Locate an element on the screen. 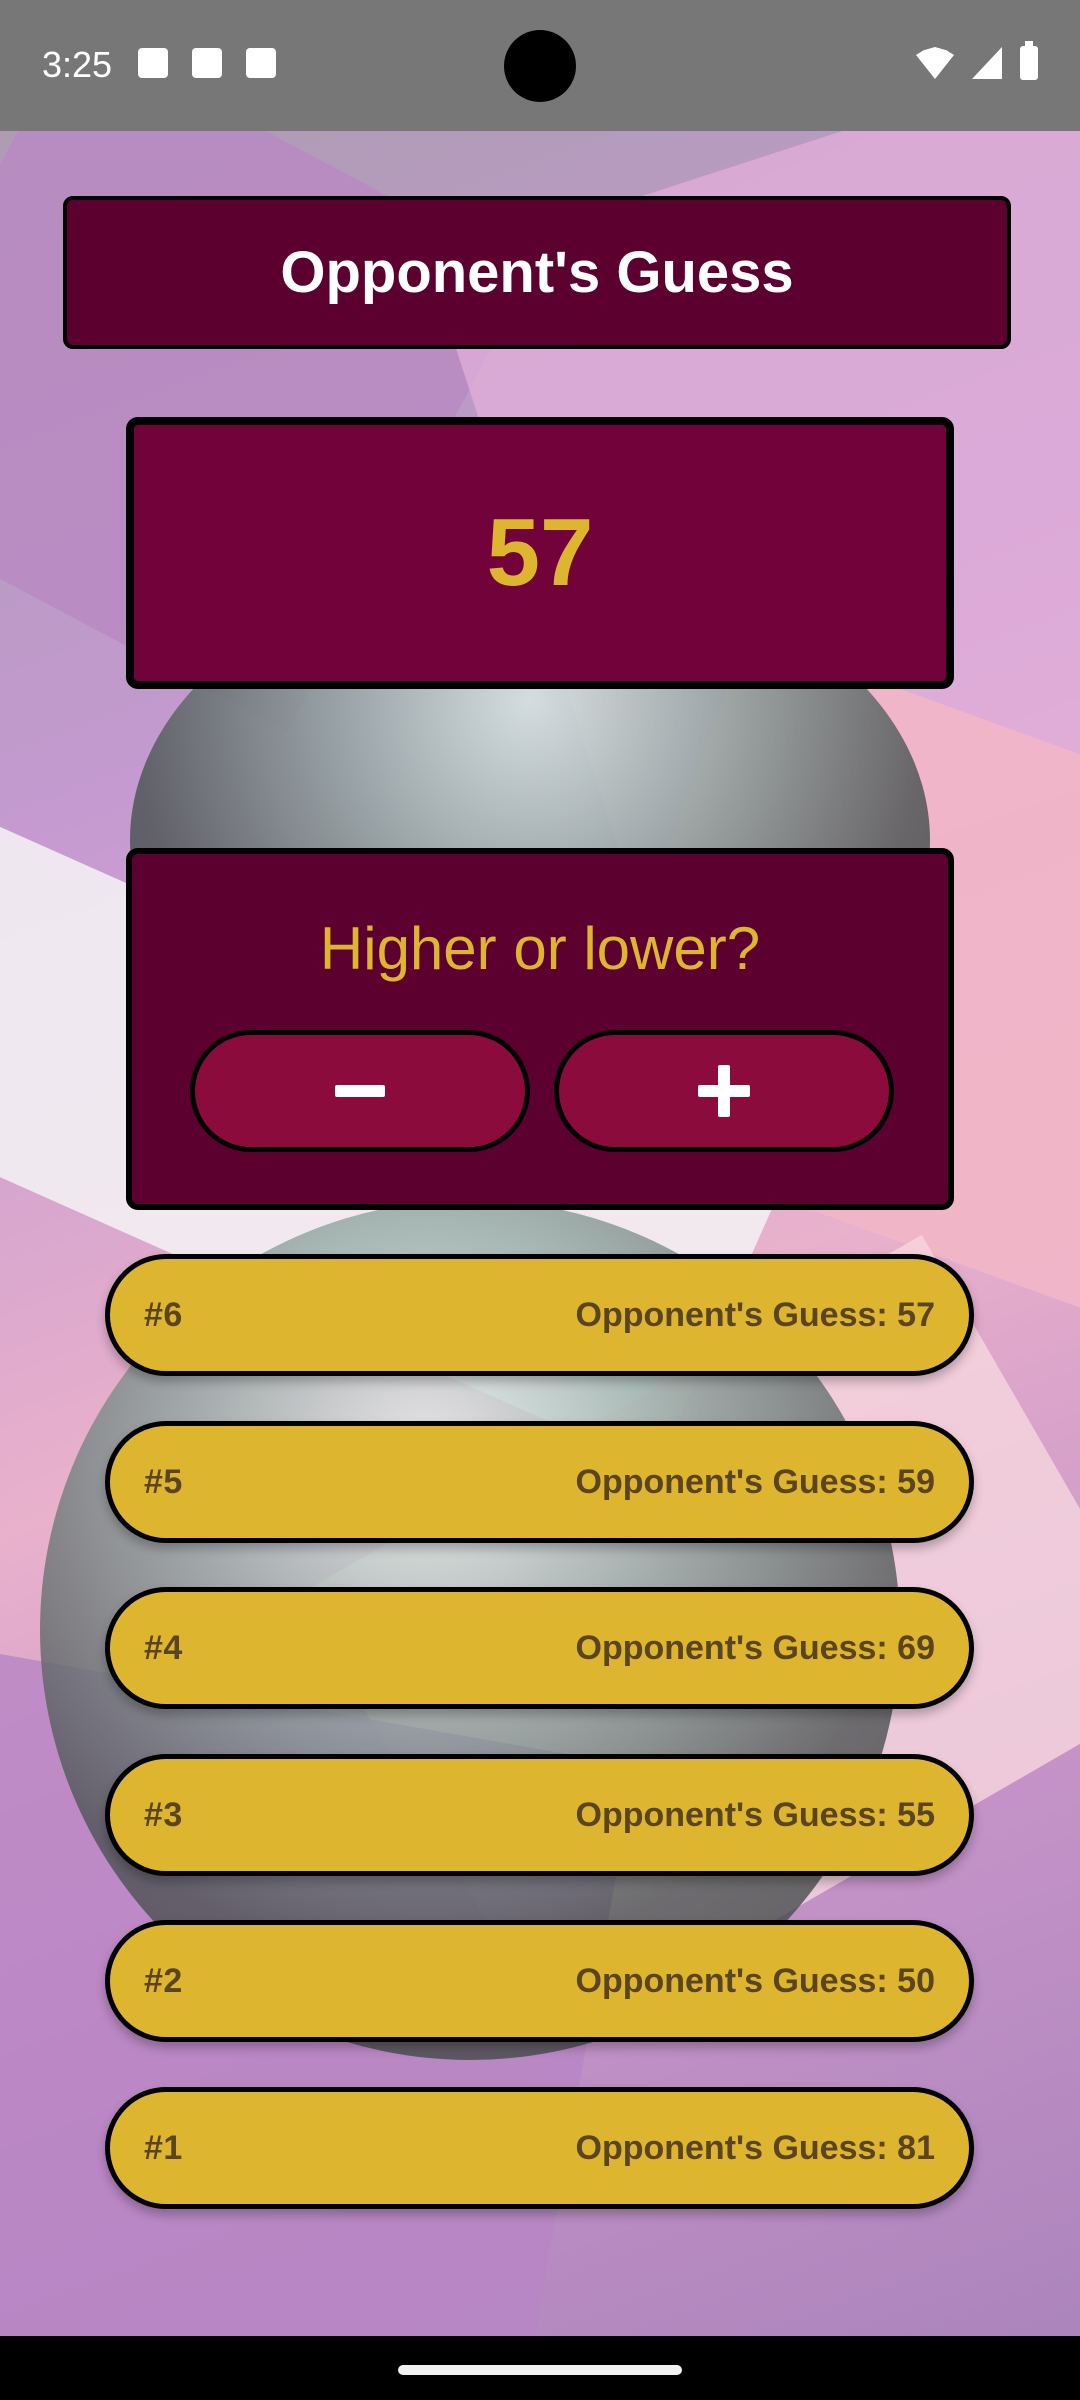  page-title-box: Opponent's Guess is located at coordinates (537, 272).